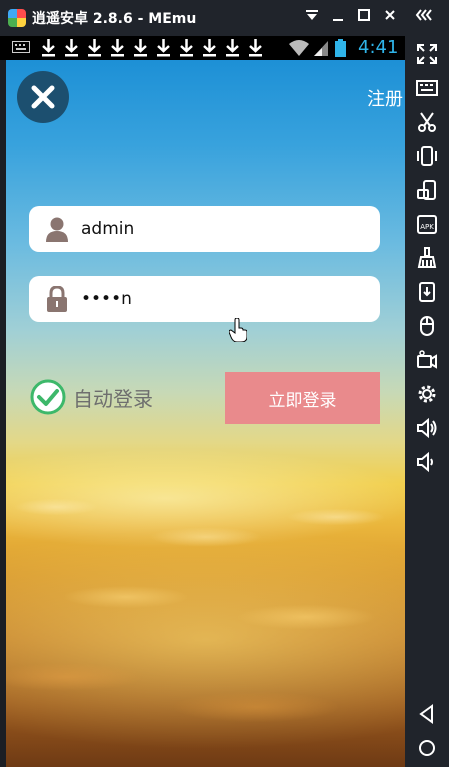  What do you see at coordinates (321, 48) in the screenshot?
I see `signal-icon` at bounding box center [321, 48].